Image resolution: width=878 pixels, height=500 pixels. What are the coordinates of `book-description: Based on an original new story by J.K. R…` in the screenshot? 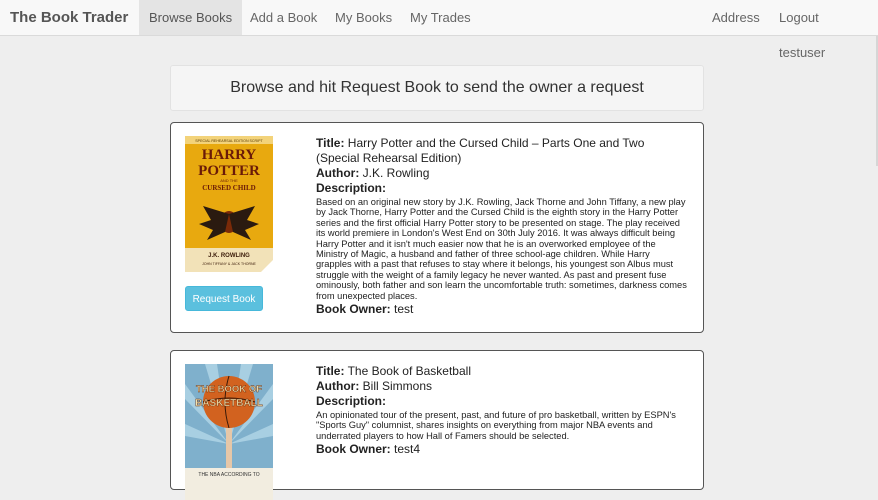 It's located at (501, 249).